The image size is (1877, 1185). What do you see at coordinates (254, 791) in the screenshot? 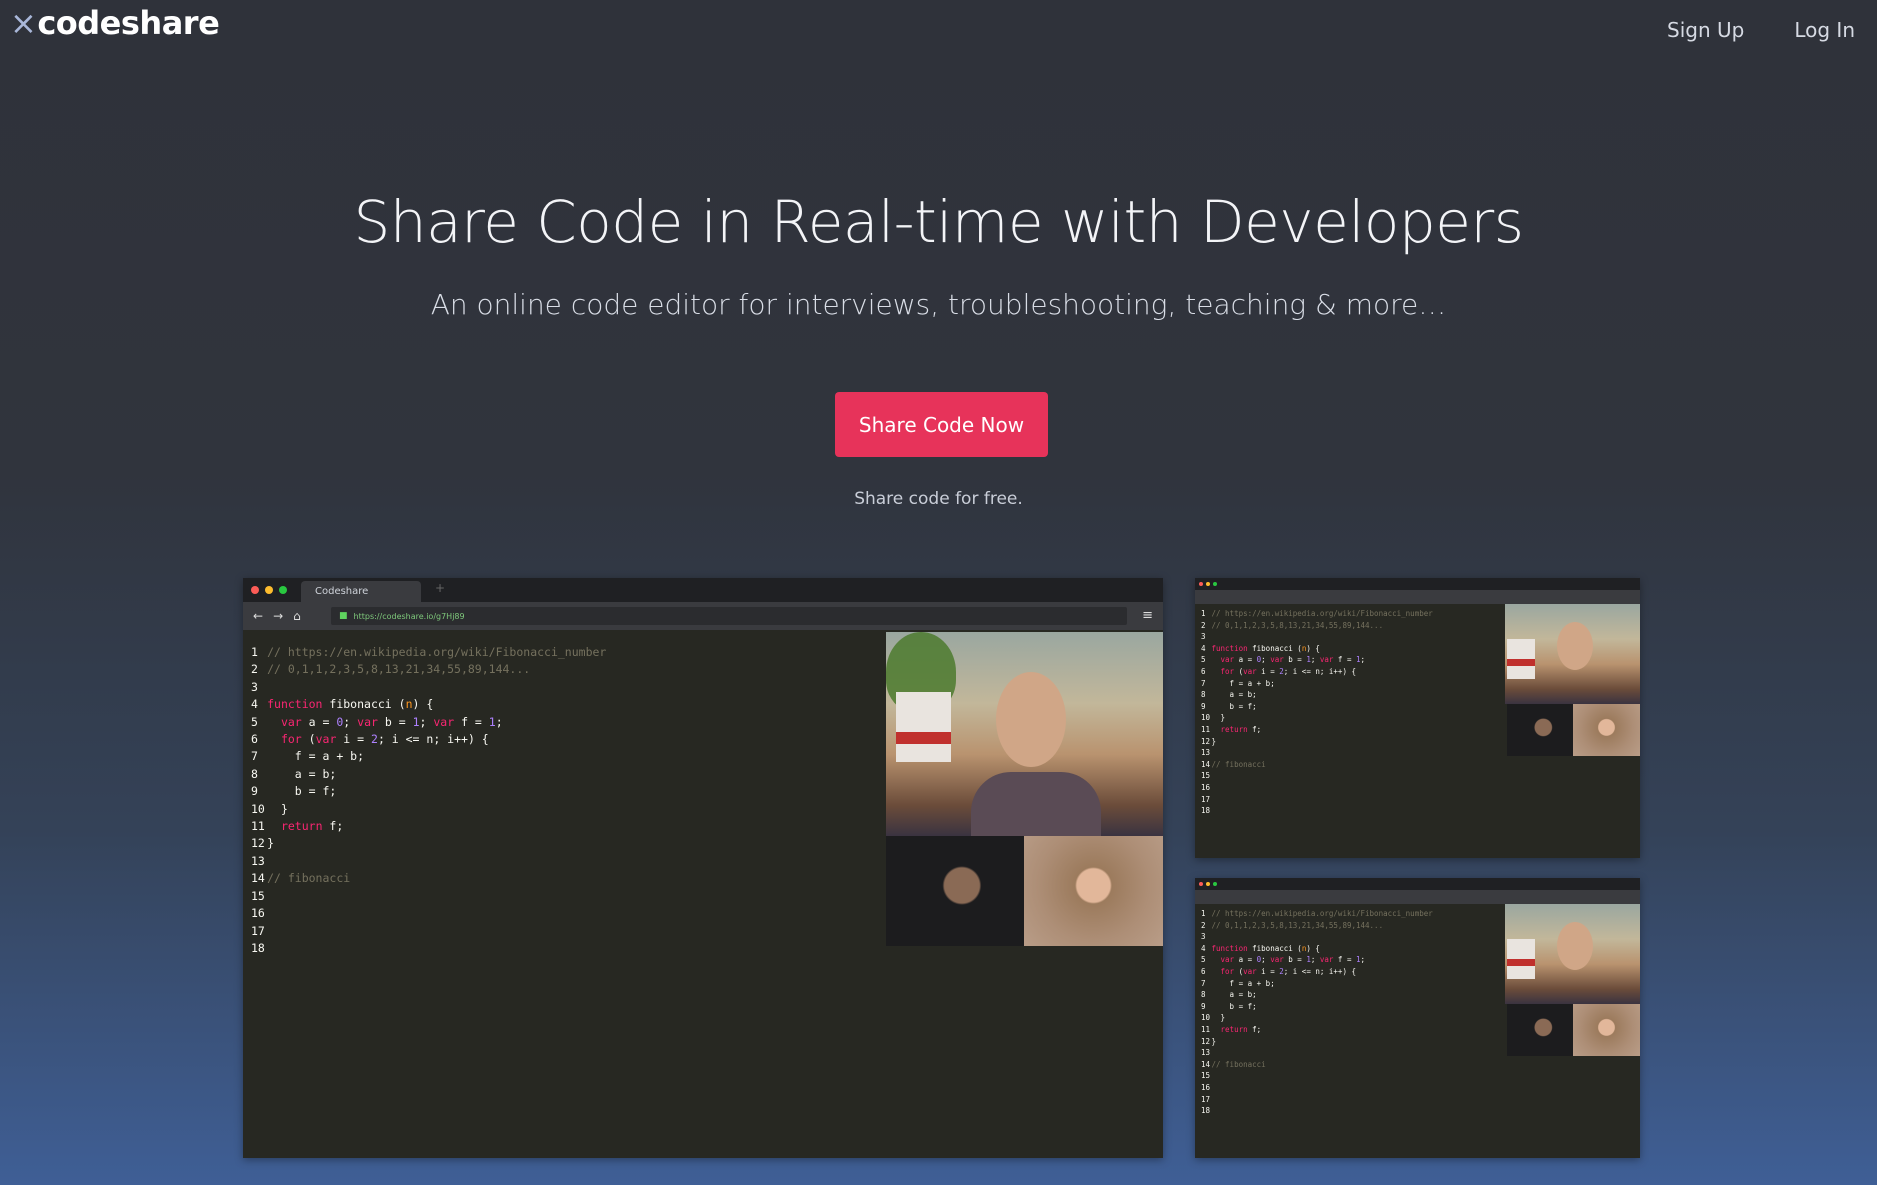
I see `line-number: 9` at bounding box center [254, 791].